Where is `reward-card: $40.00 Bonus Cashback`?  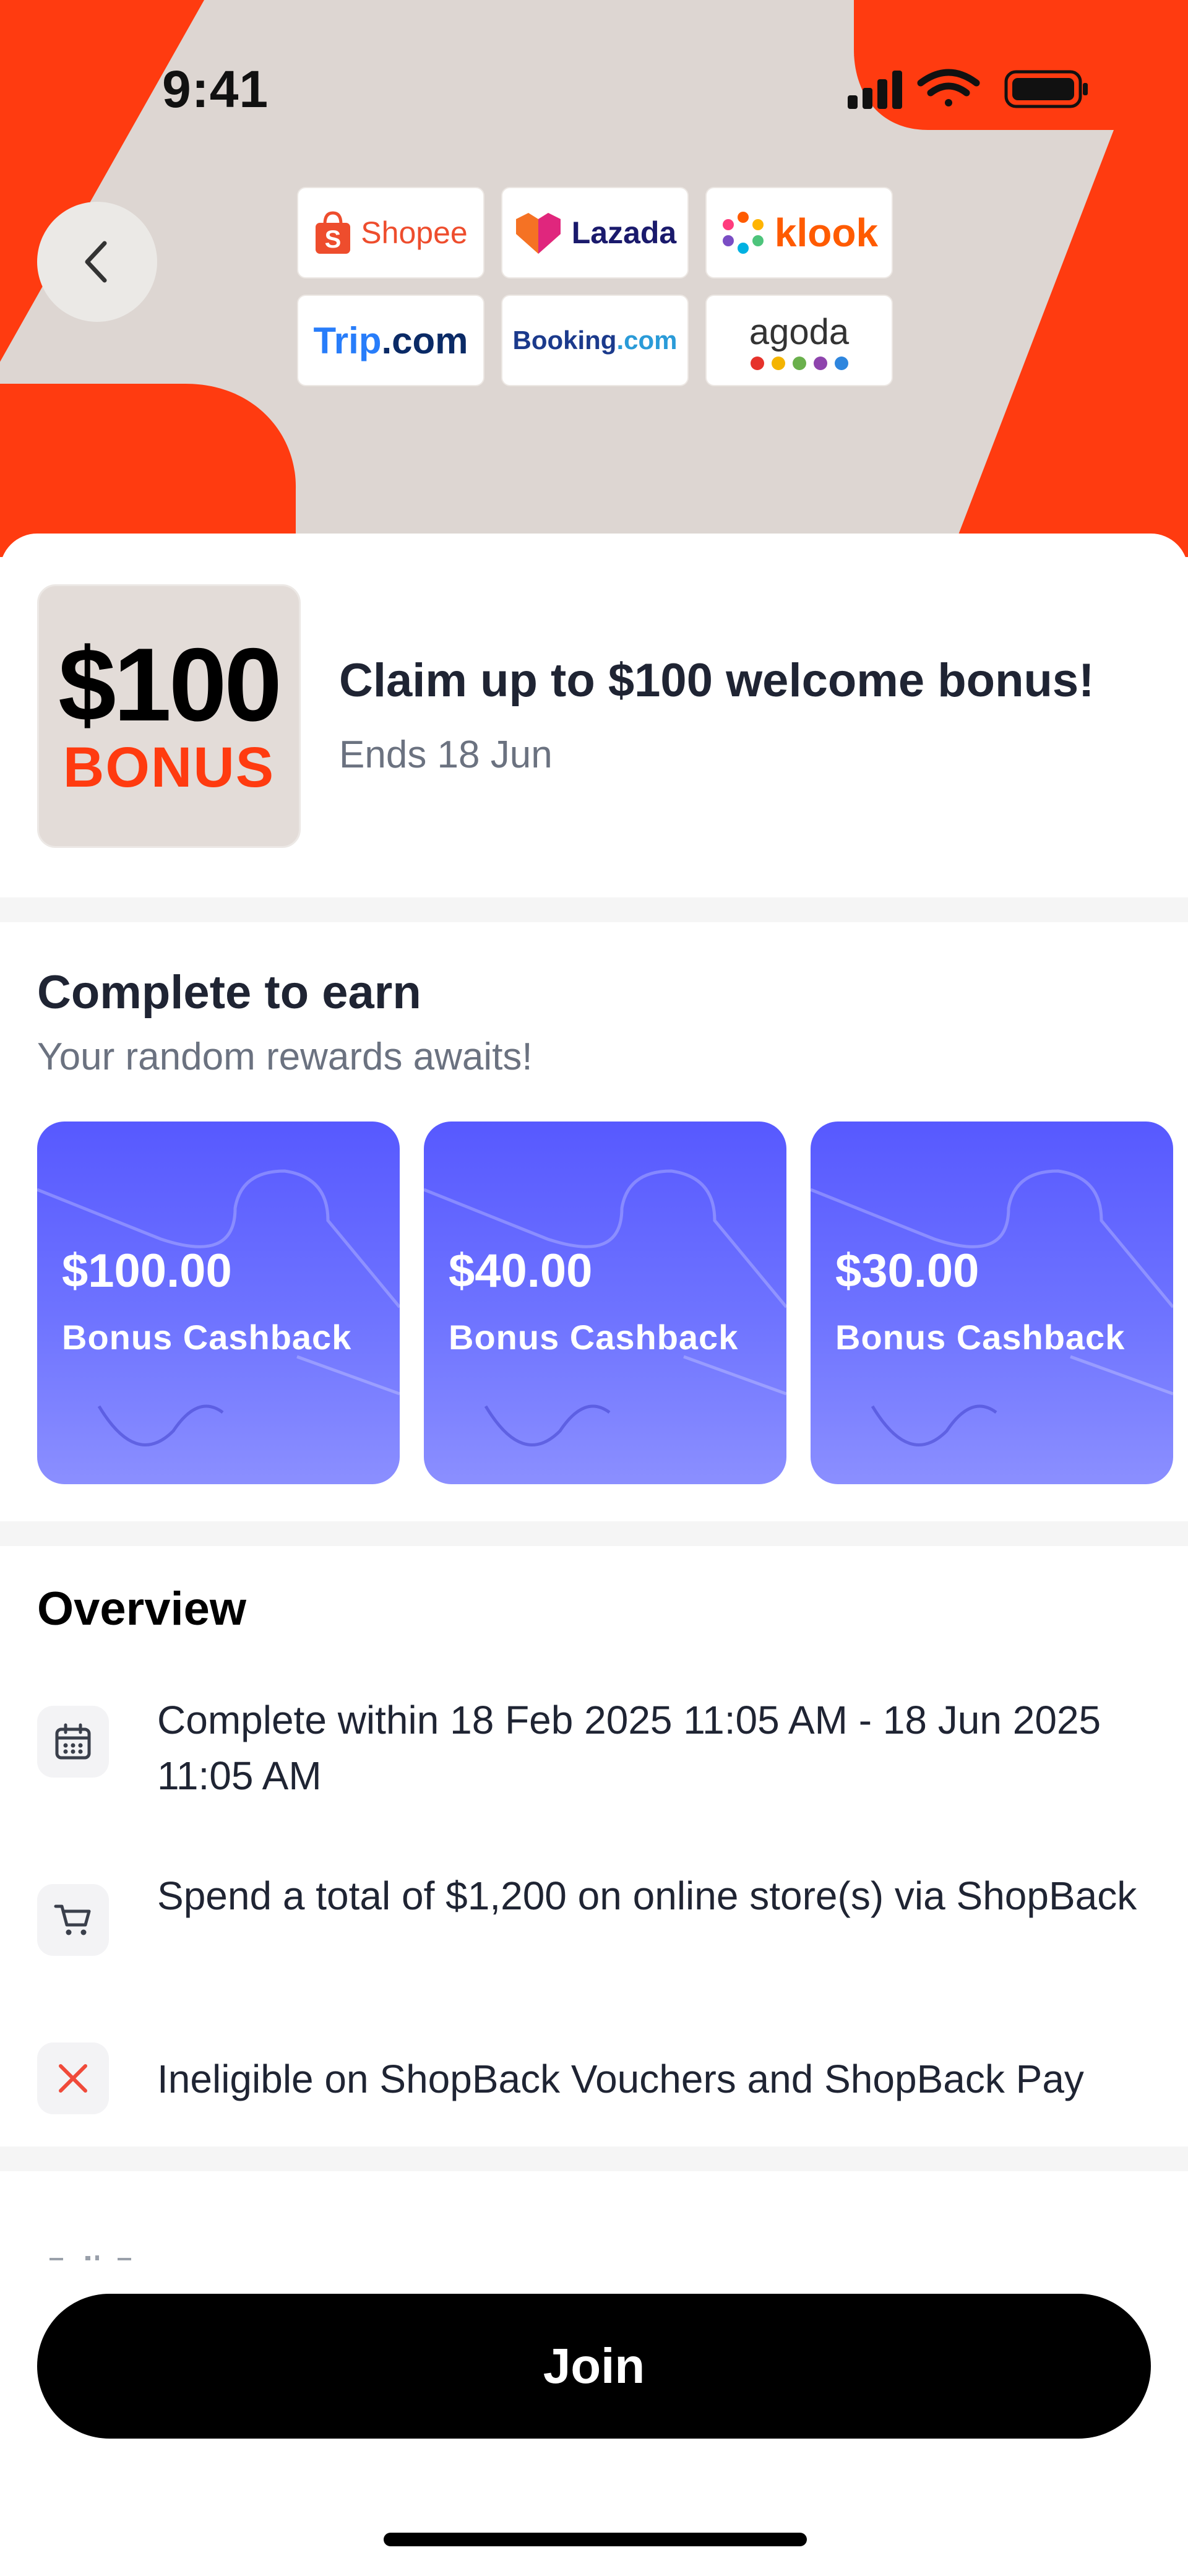 reward-card: $40.00 Bonus Cashback is located at coordinates (605, 1303).